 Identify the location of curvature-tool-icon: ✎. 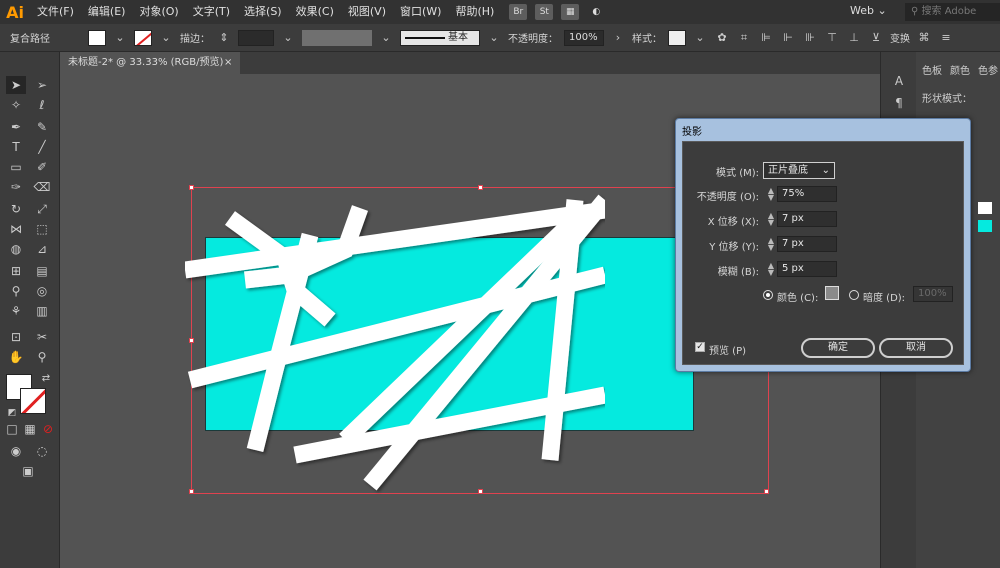
(42, 127).